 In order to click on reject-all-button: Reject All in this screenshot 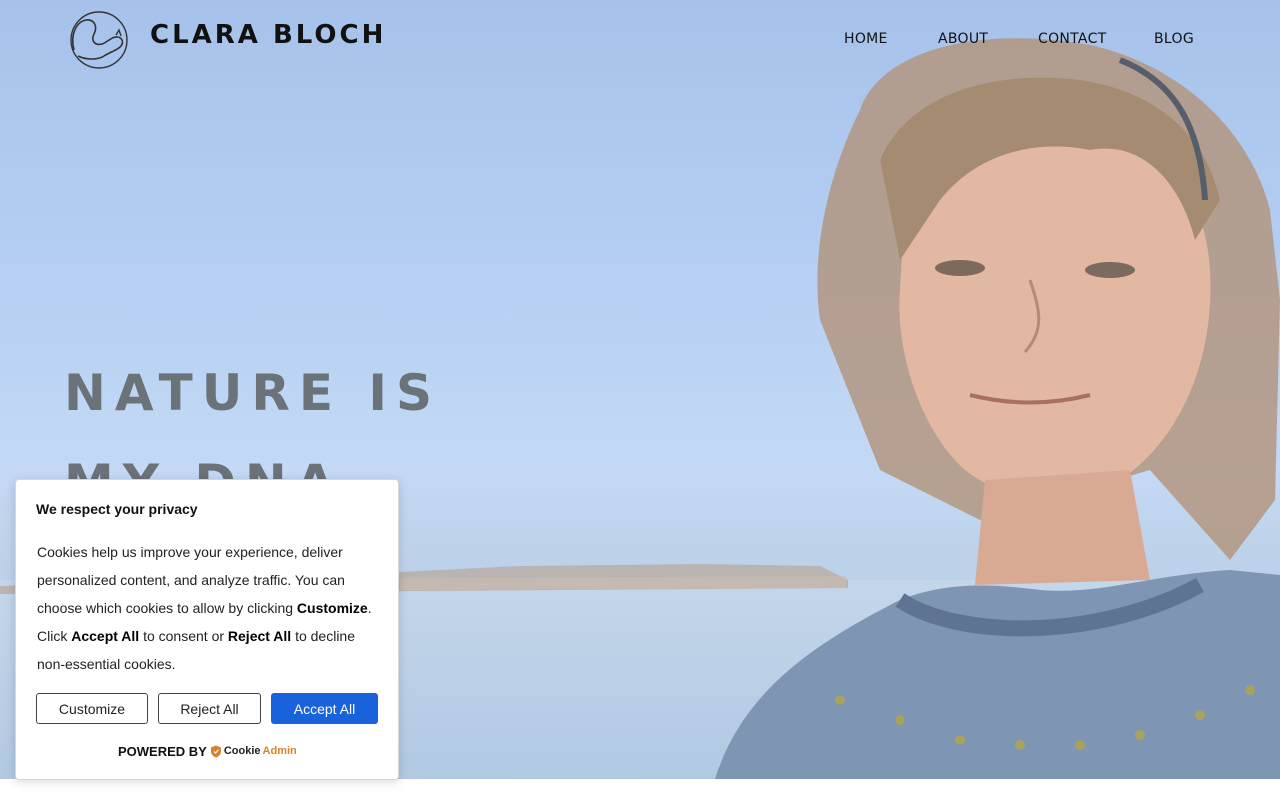, I will do `click(209, 708)`.